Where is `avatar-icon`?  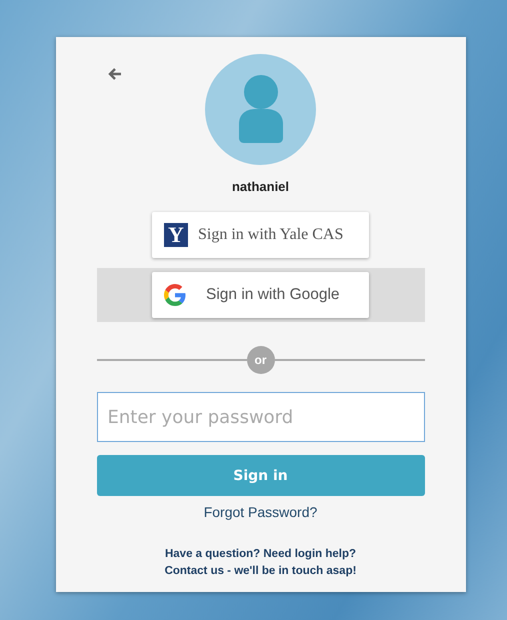 avatar-icon is located at coordinates (260, 109).